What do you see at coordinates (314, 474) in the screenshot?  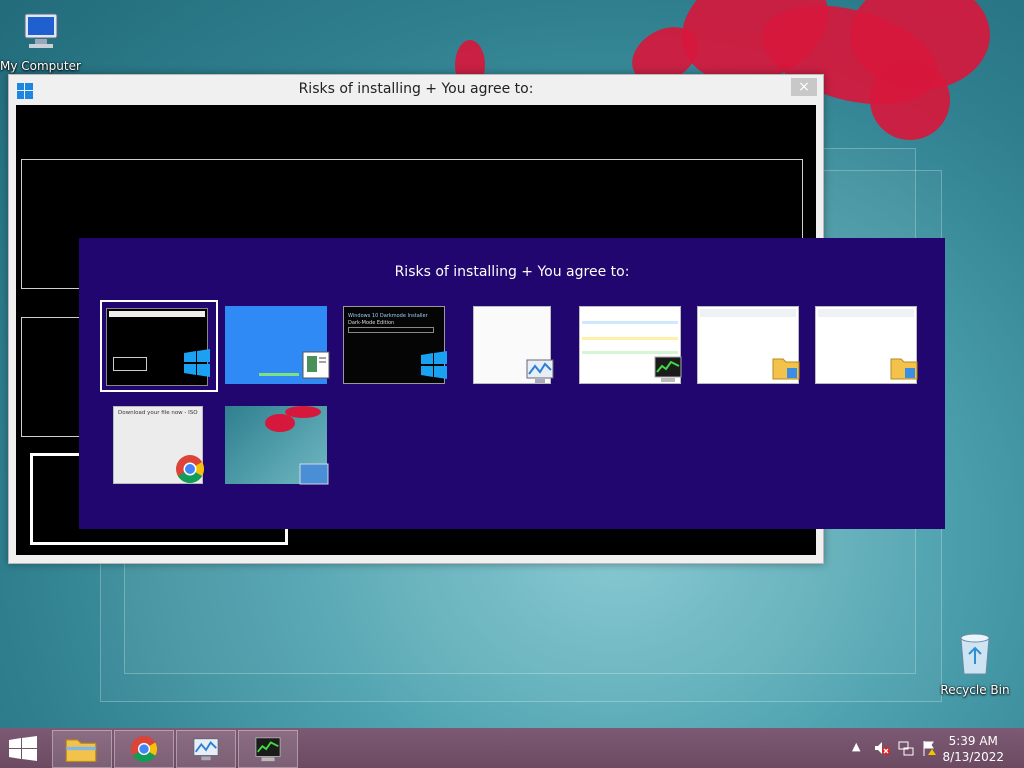 I see `desktop-icon` at bounding box center [314, 474].